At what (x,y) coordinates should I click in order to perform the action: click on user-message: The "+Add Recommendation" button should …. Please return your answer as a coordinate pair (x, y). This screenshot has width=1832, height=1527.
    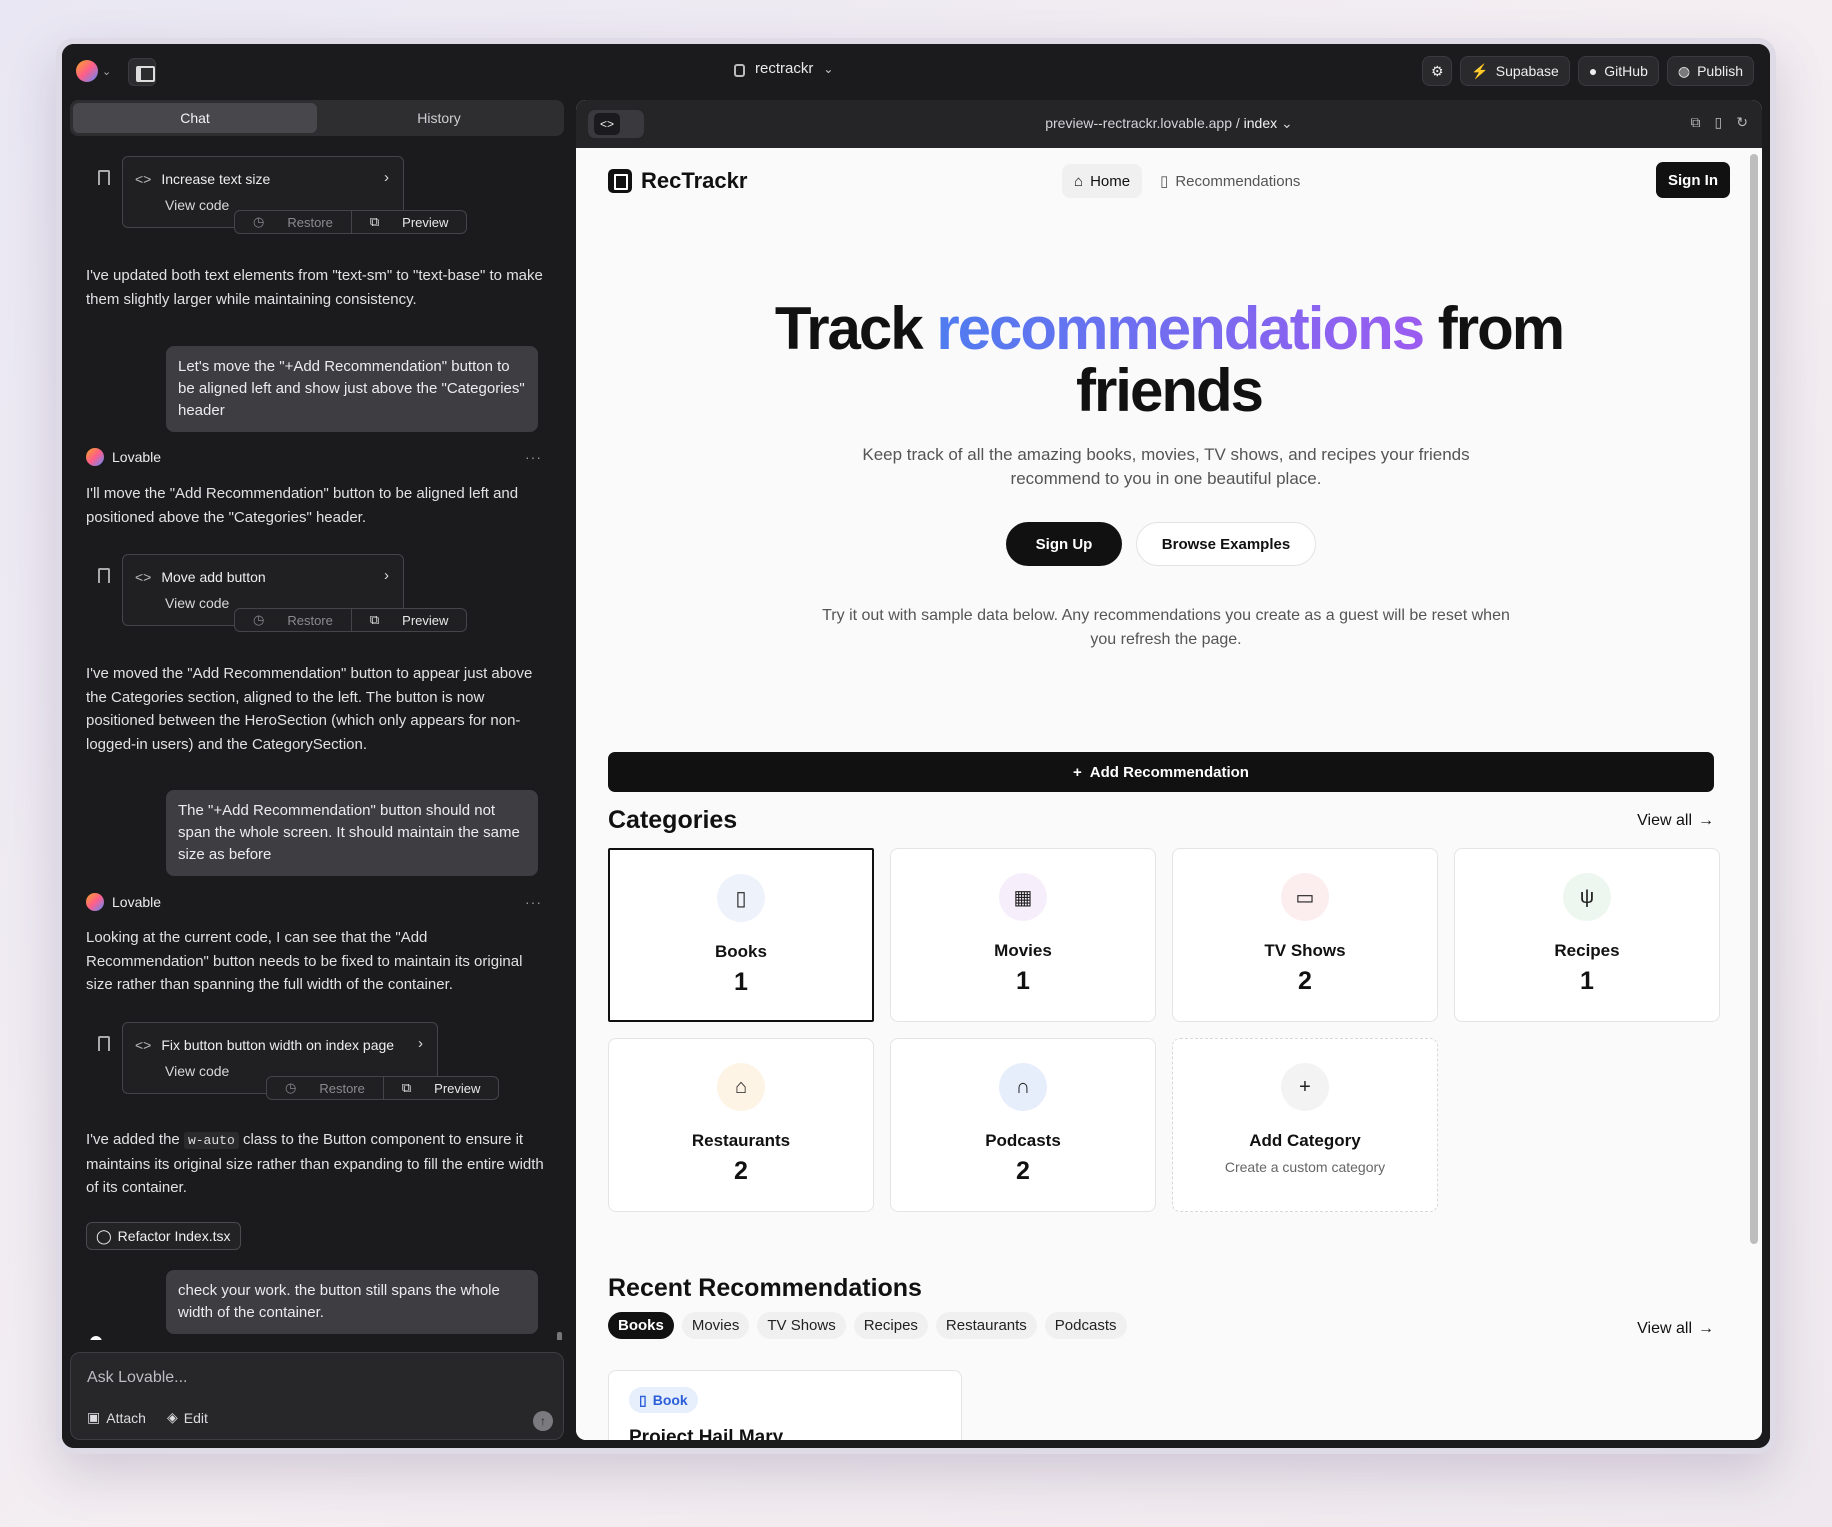
    Looking at the image, I should click on (352, 833).